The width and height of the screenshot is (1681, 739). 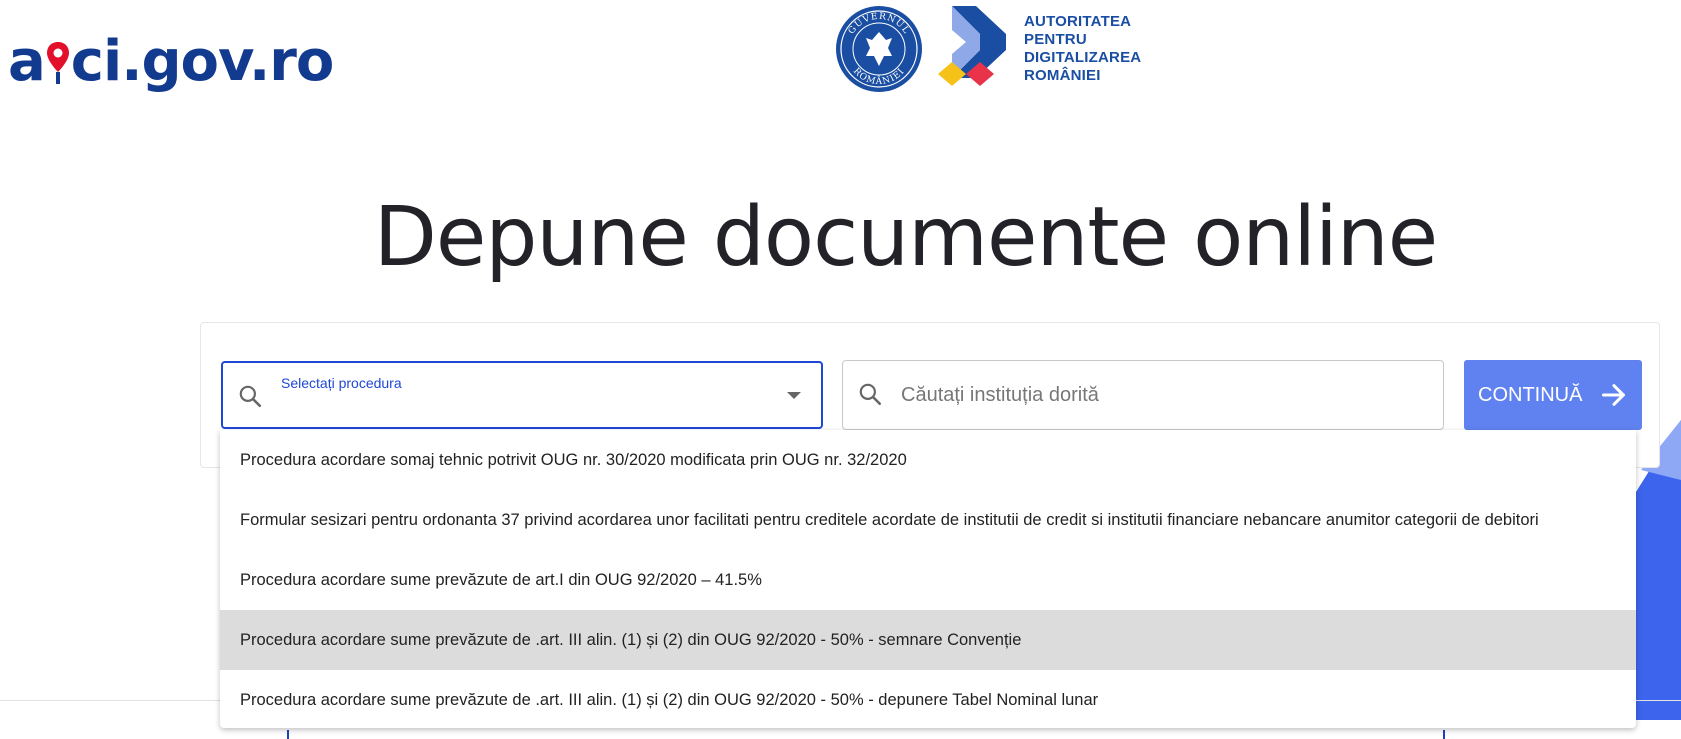 I want to click on authority-line: AUTORITATEA, so click(x=1078, y=21).